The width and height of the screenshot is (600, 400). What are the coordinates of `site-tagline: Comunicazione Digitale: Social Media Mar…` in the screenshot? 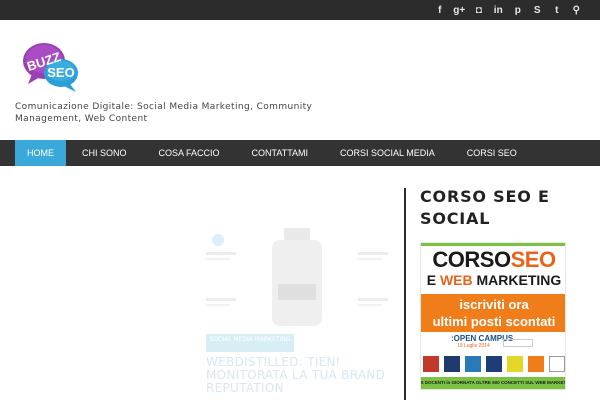 It's located at (164, 113).